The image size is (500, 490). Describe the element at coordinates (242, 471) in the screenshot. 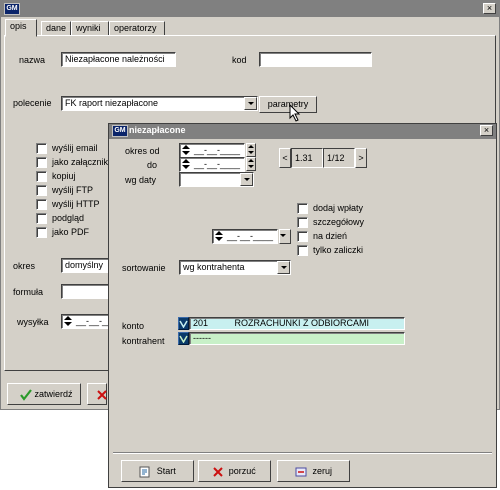

I see `porzuc-label: porzuć` at that location.